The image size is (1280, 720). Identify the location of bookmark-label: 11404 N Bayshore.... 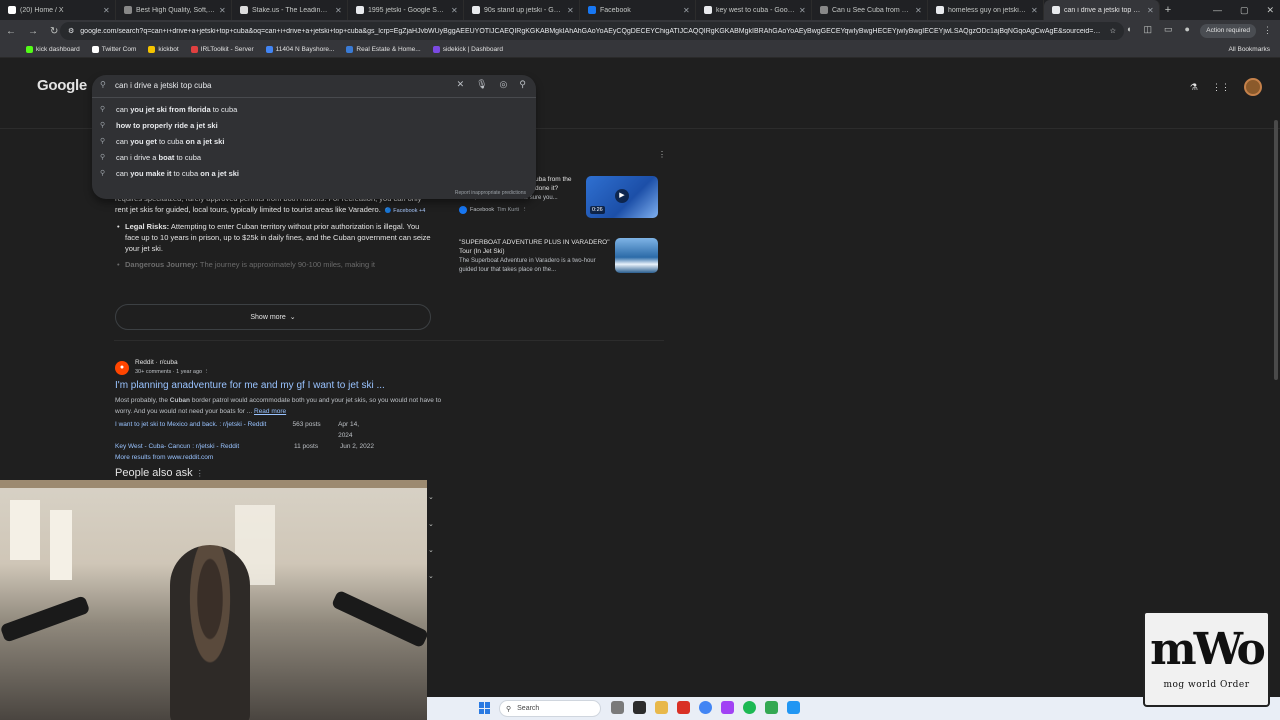
(305, 49).